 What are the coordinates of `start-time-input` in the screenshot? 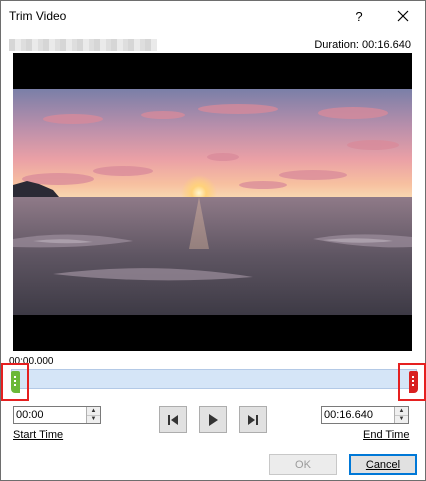 It's located at (50, 415).